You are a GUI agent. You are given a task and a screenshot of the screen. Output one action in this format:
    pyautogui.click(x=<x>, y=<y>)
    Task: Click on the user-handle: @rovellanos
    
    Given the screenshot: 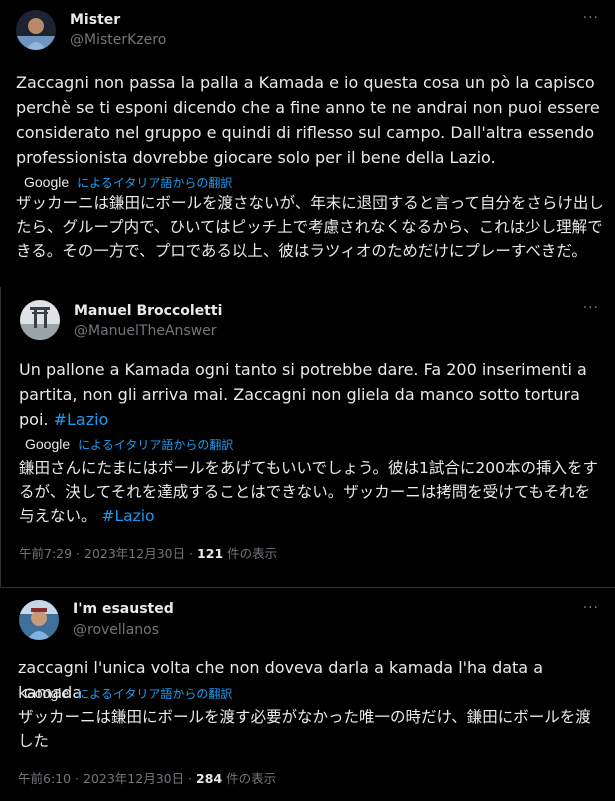 What is the action you would take?
    pyautogui.click(x=116, y=630)
    